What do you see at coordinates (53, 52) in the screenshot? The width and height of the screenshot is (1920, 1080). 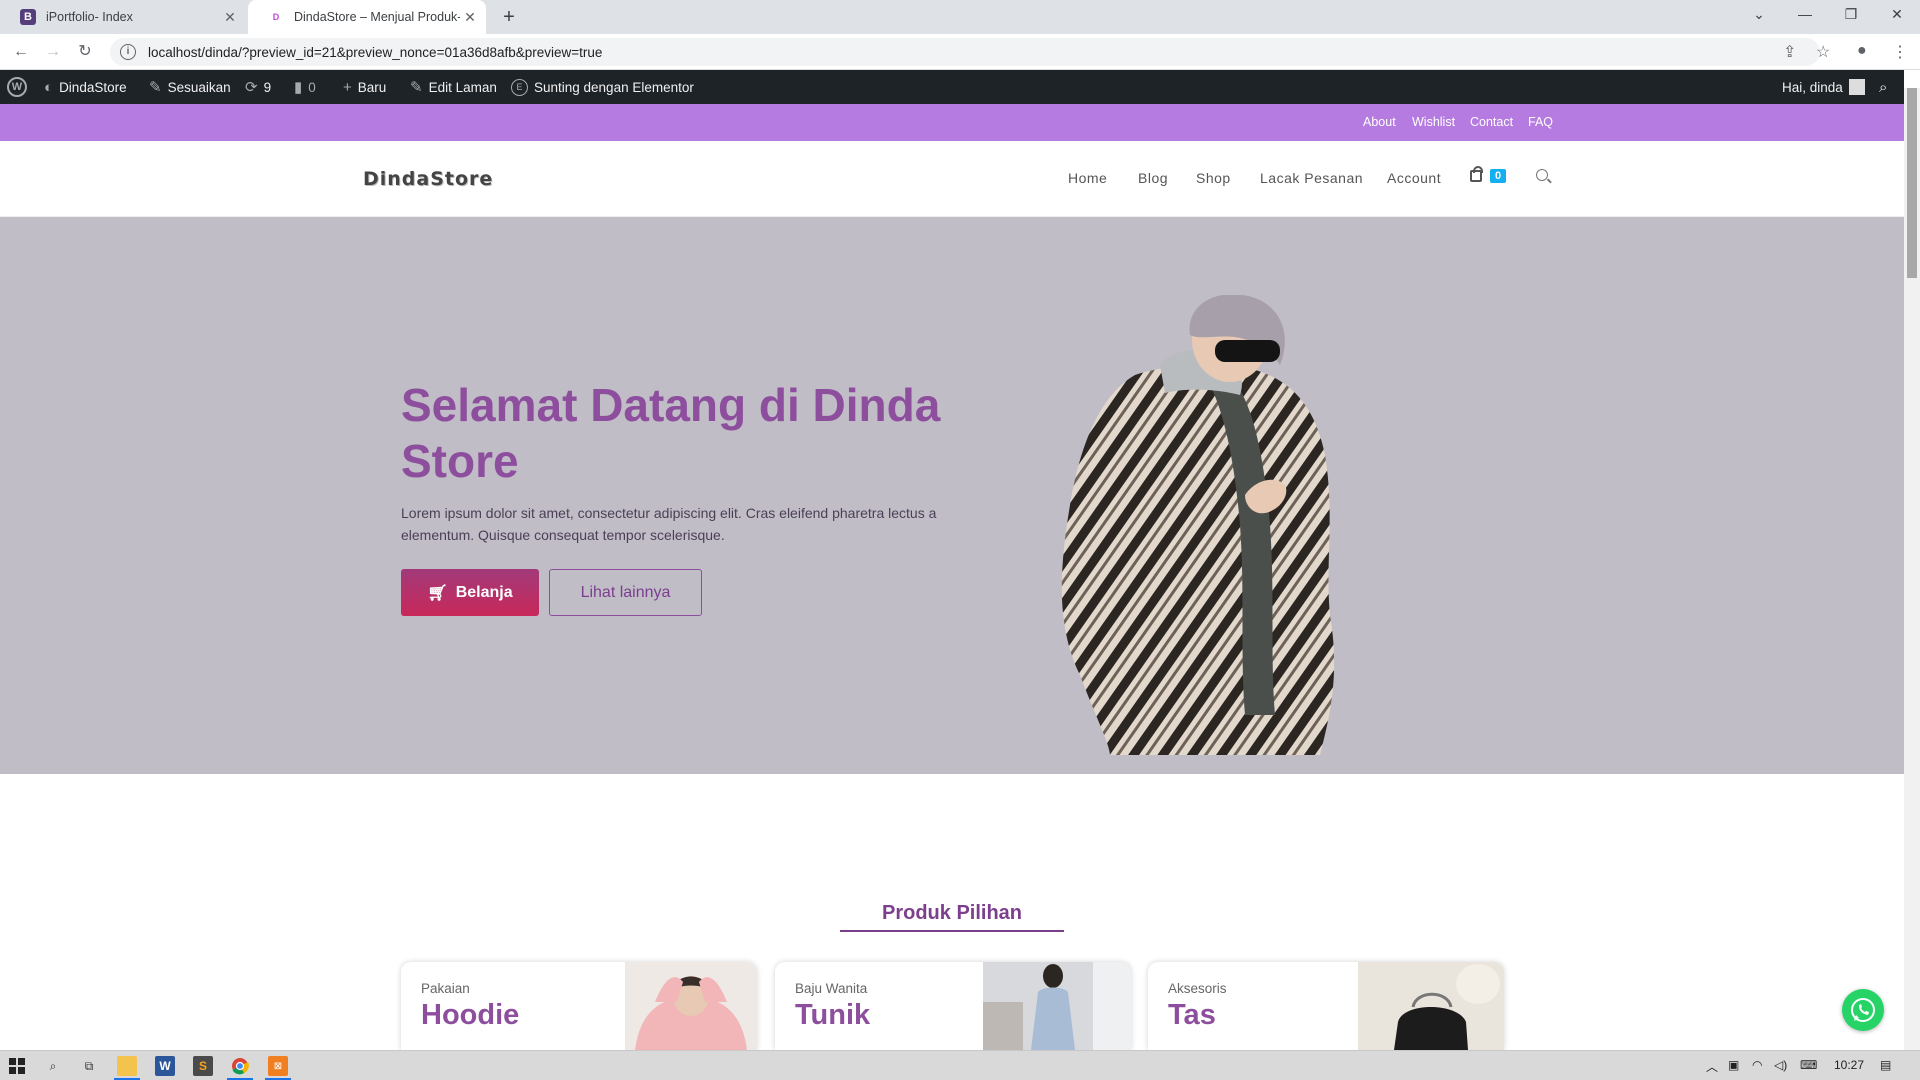 I see `forward-icon: →` at bounding box center [53, 52].